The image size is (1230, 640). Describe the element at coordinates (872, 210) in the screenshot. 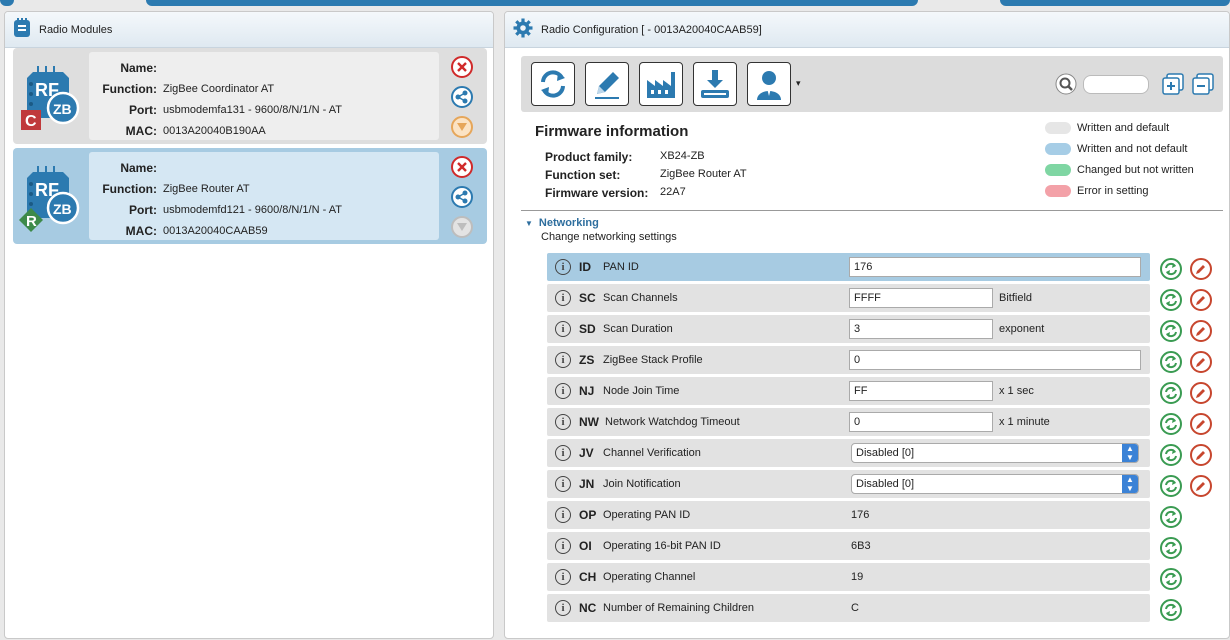

I see `section-divider` at that location.